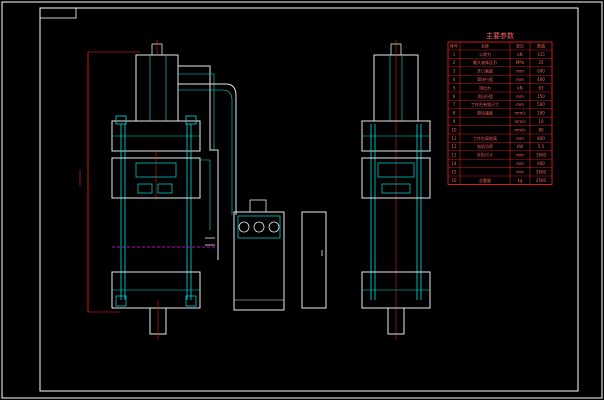 The height and width of the screenshot is (400, 604). Describe the element at coordinates (520, 46) in the screenshot. I see `table-header-cell: 单位` at that location.